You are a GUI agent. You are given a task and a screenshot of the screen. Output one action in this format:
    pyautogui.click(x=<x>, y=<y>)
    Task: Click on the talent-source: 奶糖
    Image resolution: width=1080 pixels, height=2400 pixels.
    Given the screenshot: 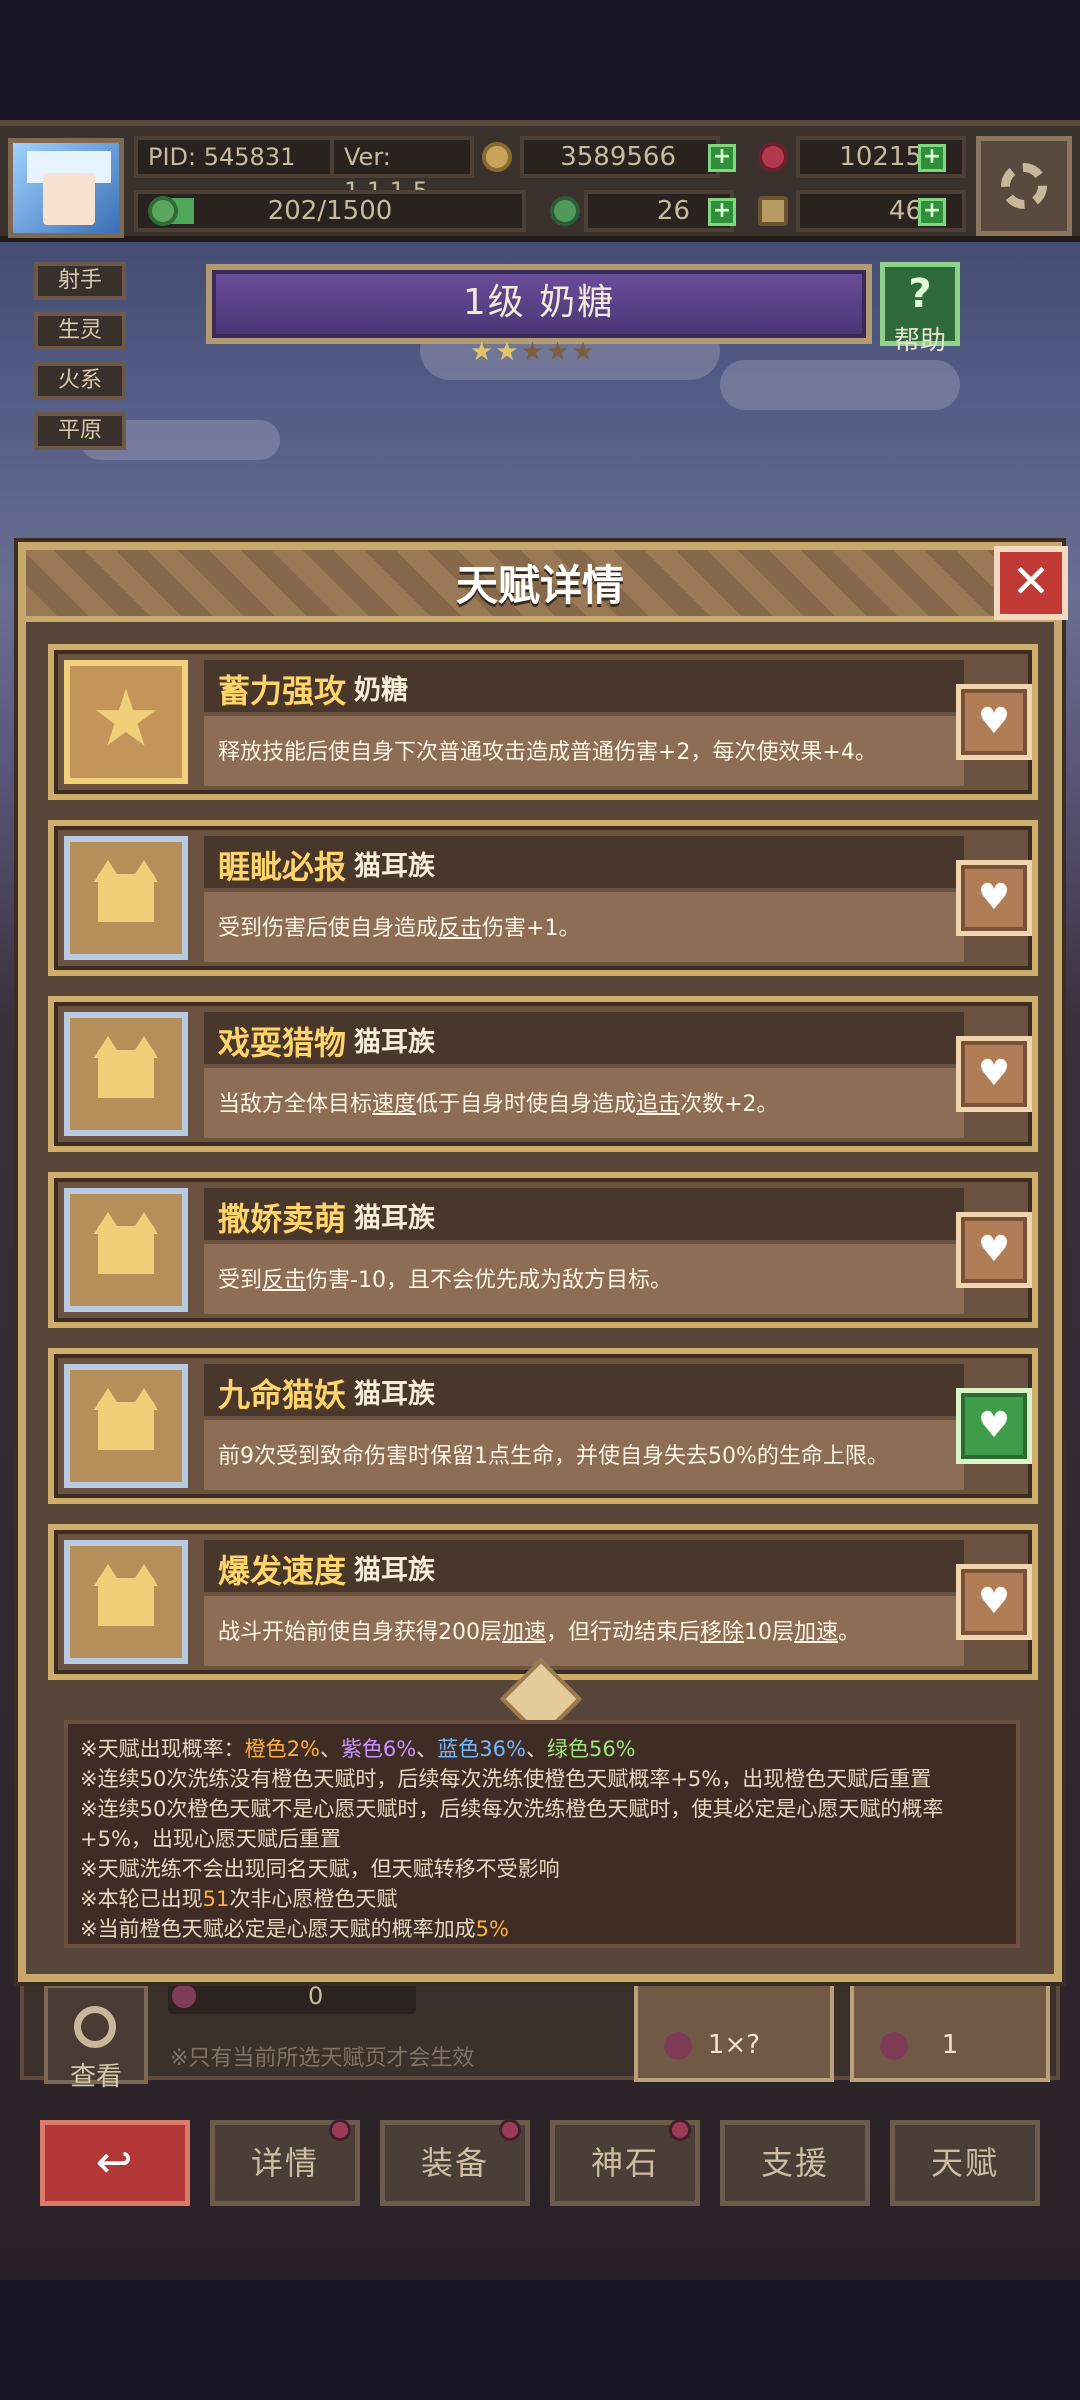 What is the action you would take?
    pyautogui.click(x=381, y=690)
    